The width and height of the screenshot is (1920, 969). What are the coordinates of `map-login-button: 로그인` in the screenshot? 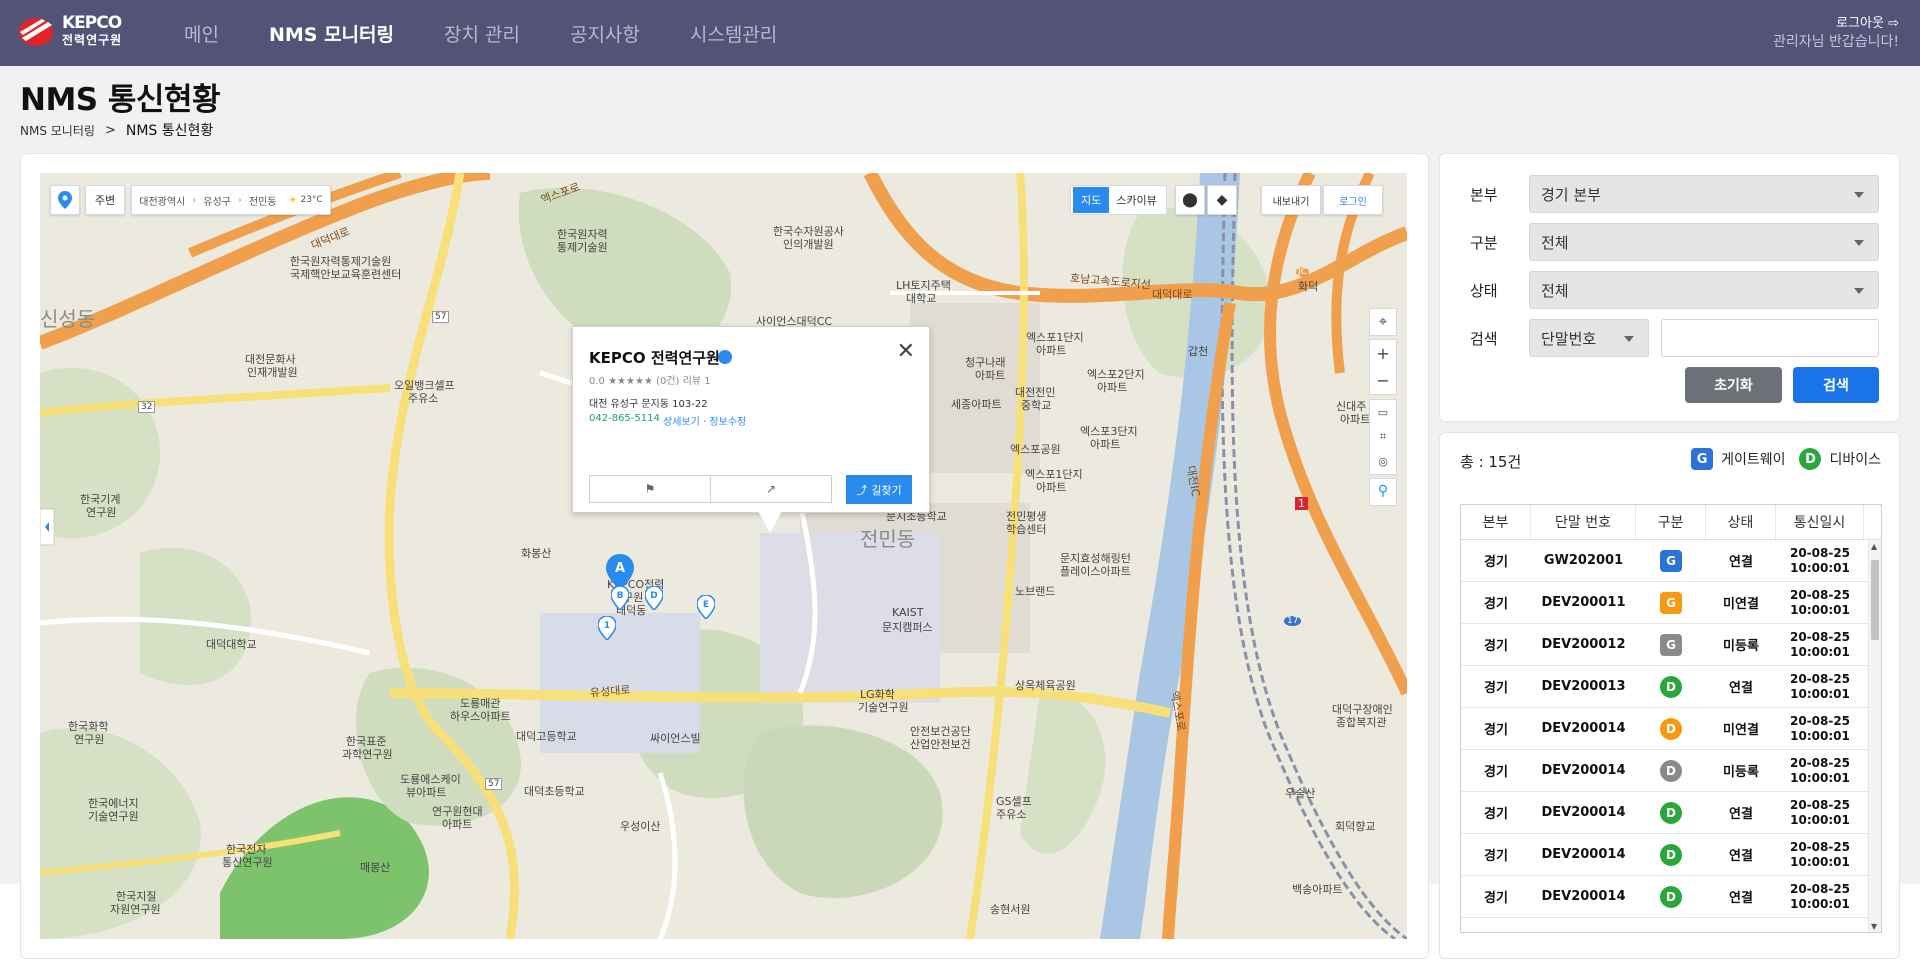 It's located at (1353, 200).